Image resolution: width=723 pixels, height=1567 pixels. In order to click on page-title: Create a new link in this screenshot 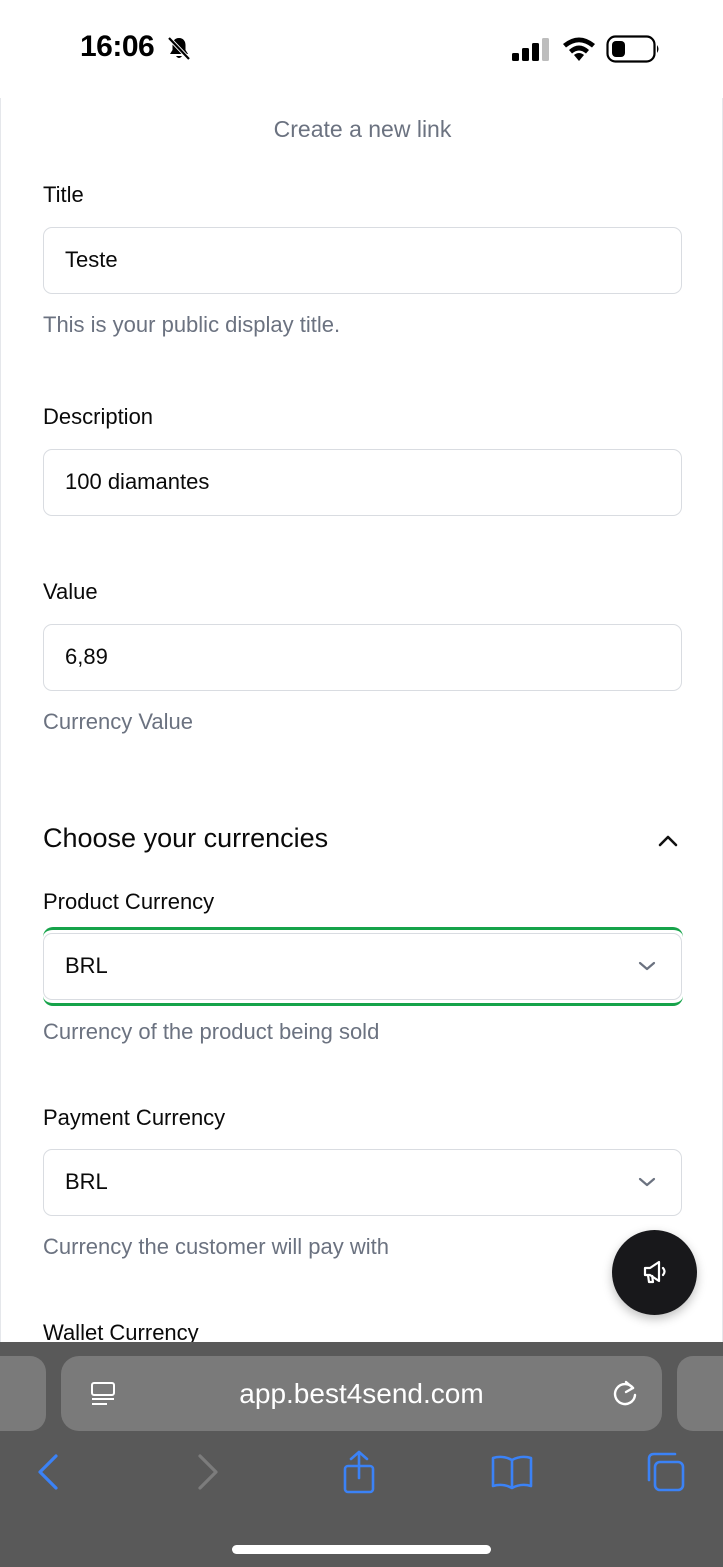, I will do `click(362, 129)`.